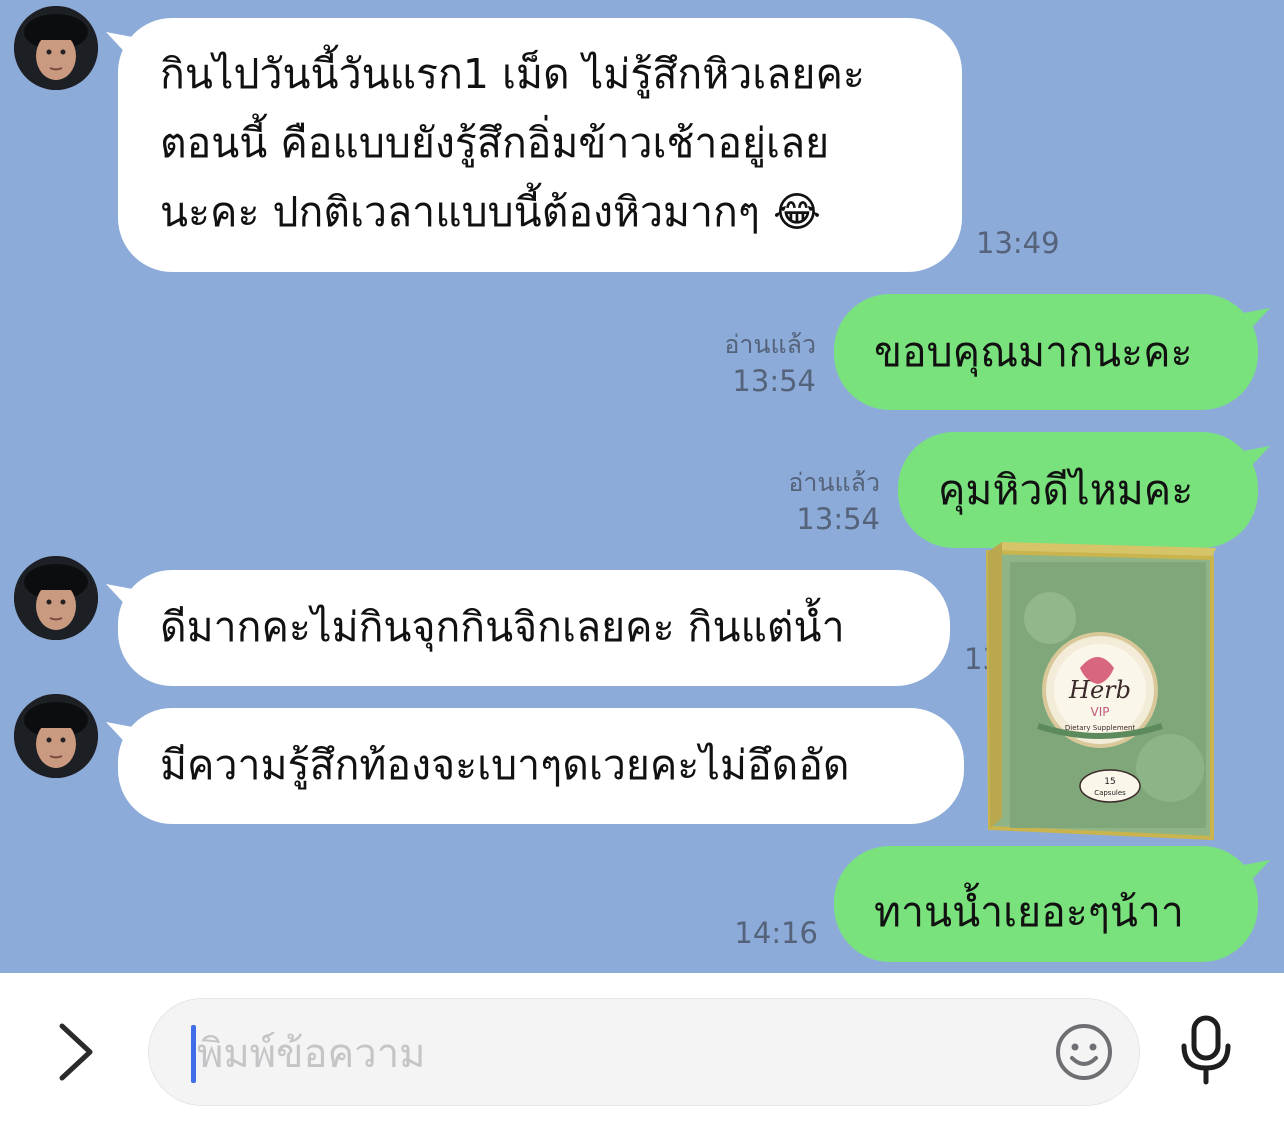 The width and height of the screenshot is (1284, 1127). I want to click on message-bubble-outgoing: ทานน้ำเยอะๆน้าา, so click(1046, 904).